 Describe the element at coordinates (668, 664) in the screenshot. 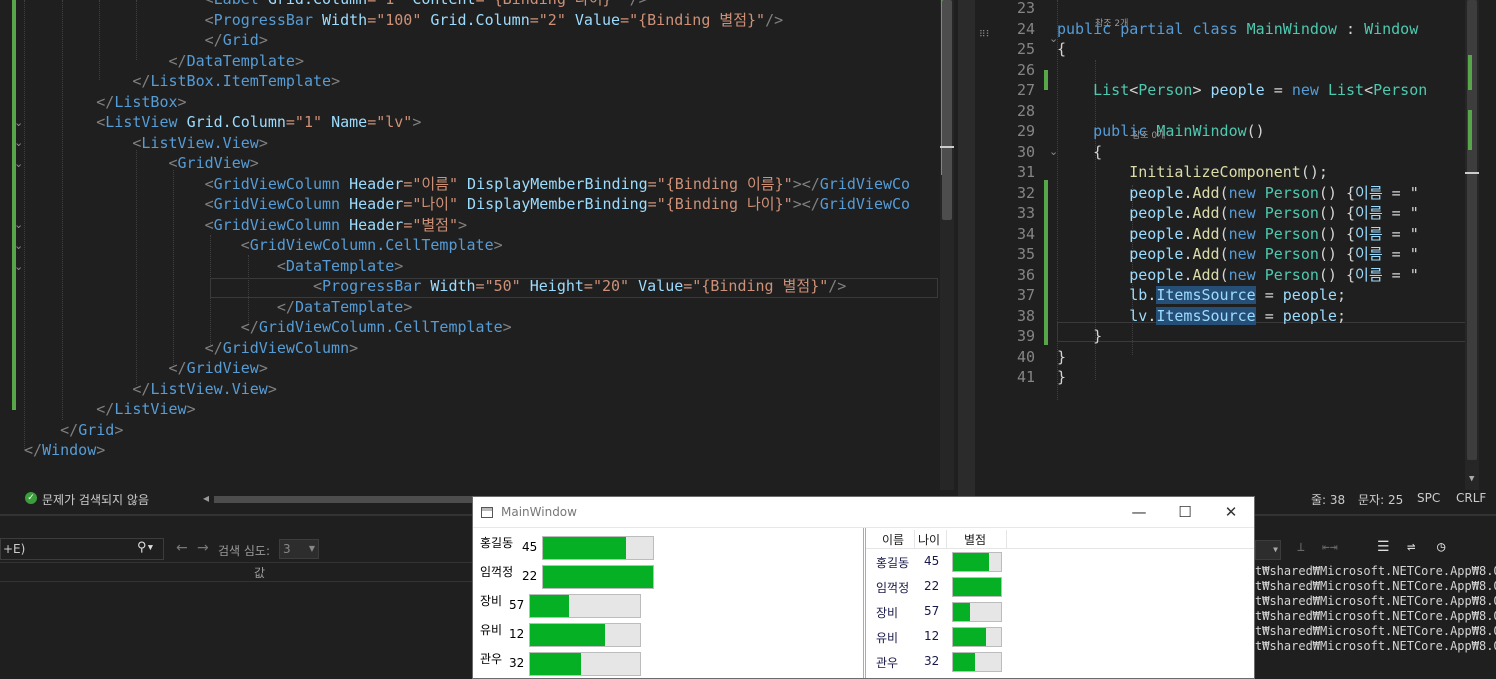

I see `listbox-item: 관우 32` at that location.